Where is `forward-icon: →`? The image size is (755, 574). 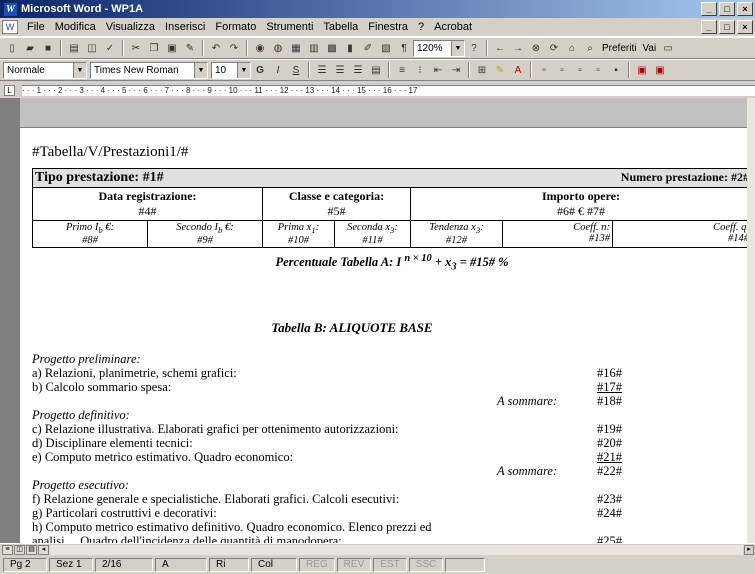 forward-icon: → is located at coordinates (518, 48).